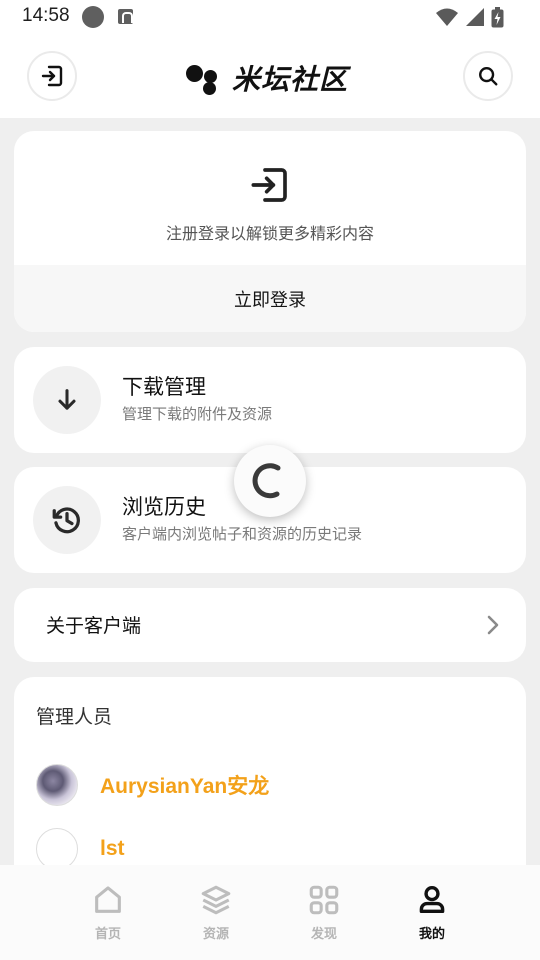 The width and height of the screenshot is (540, 960). What do you see at coordinates (197, 414) in the screenshot?
I see `download-subtitle: 管理下载的附件及资源` at bounding box center [197, 414].